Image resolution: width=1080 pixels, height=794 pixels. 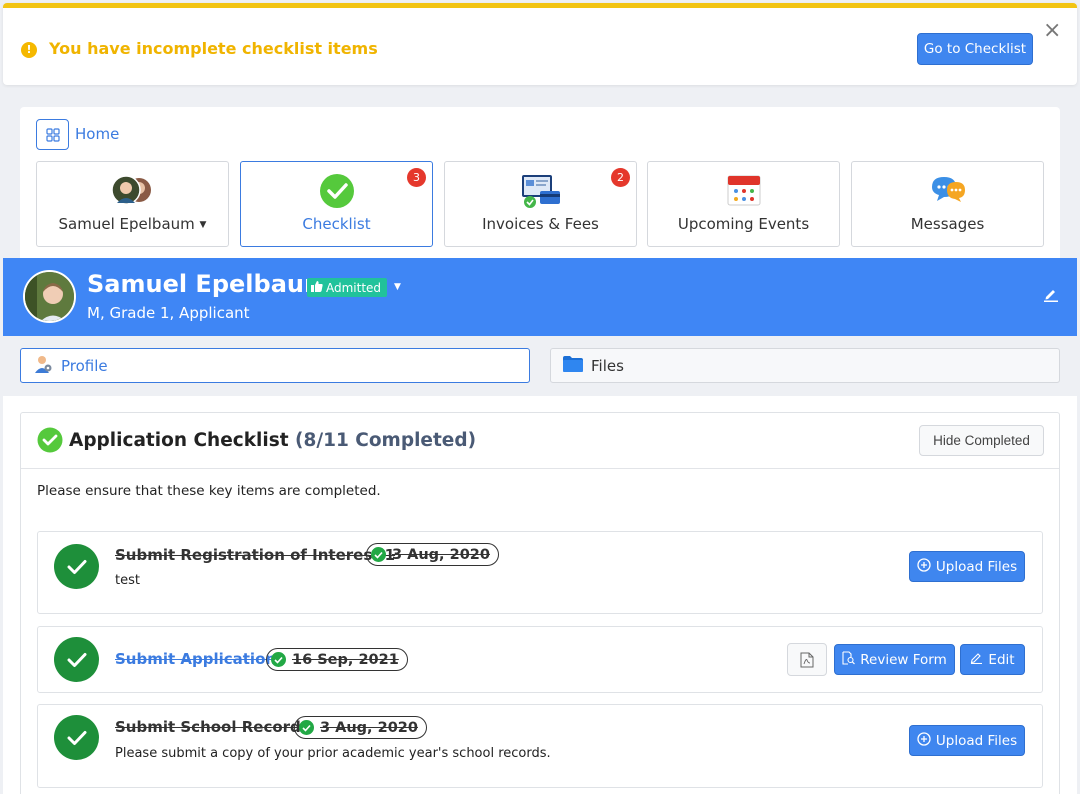 I want to click on thumbs-up-icon, so click(x=317, y=287).